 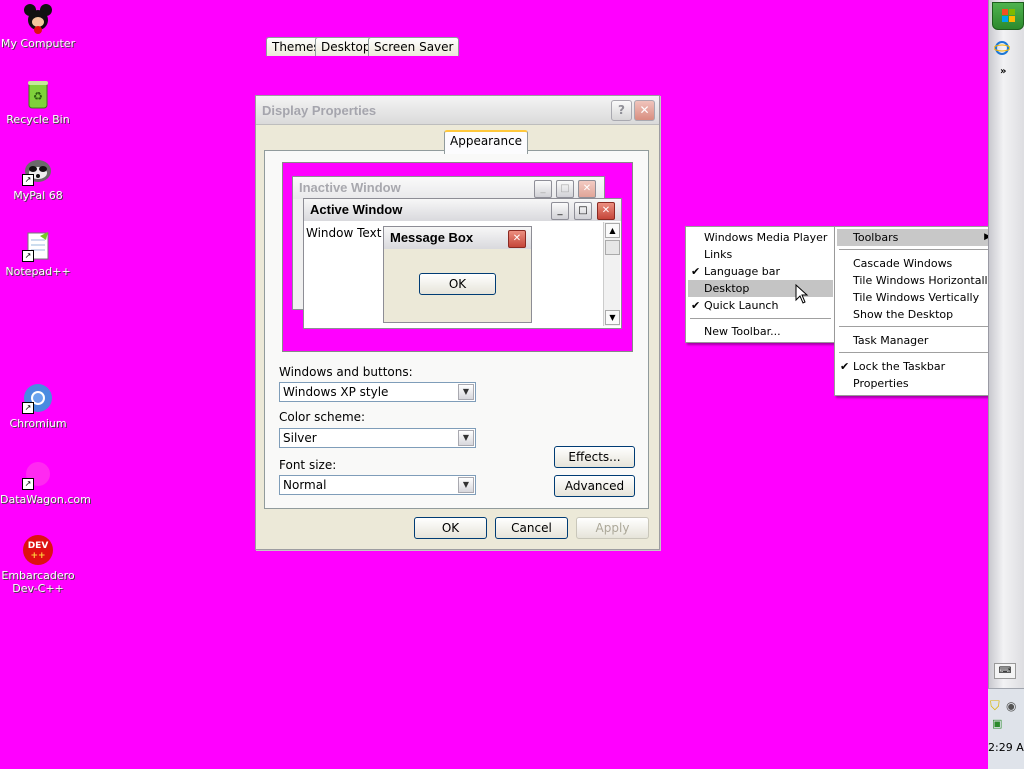 What do you see at coordinates (344, 233) in the screenshot?
I see `preview-window-text: Window Text` at bounding box center [344, 233].